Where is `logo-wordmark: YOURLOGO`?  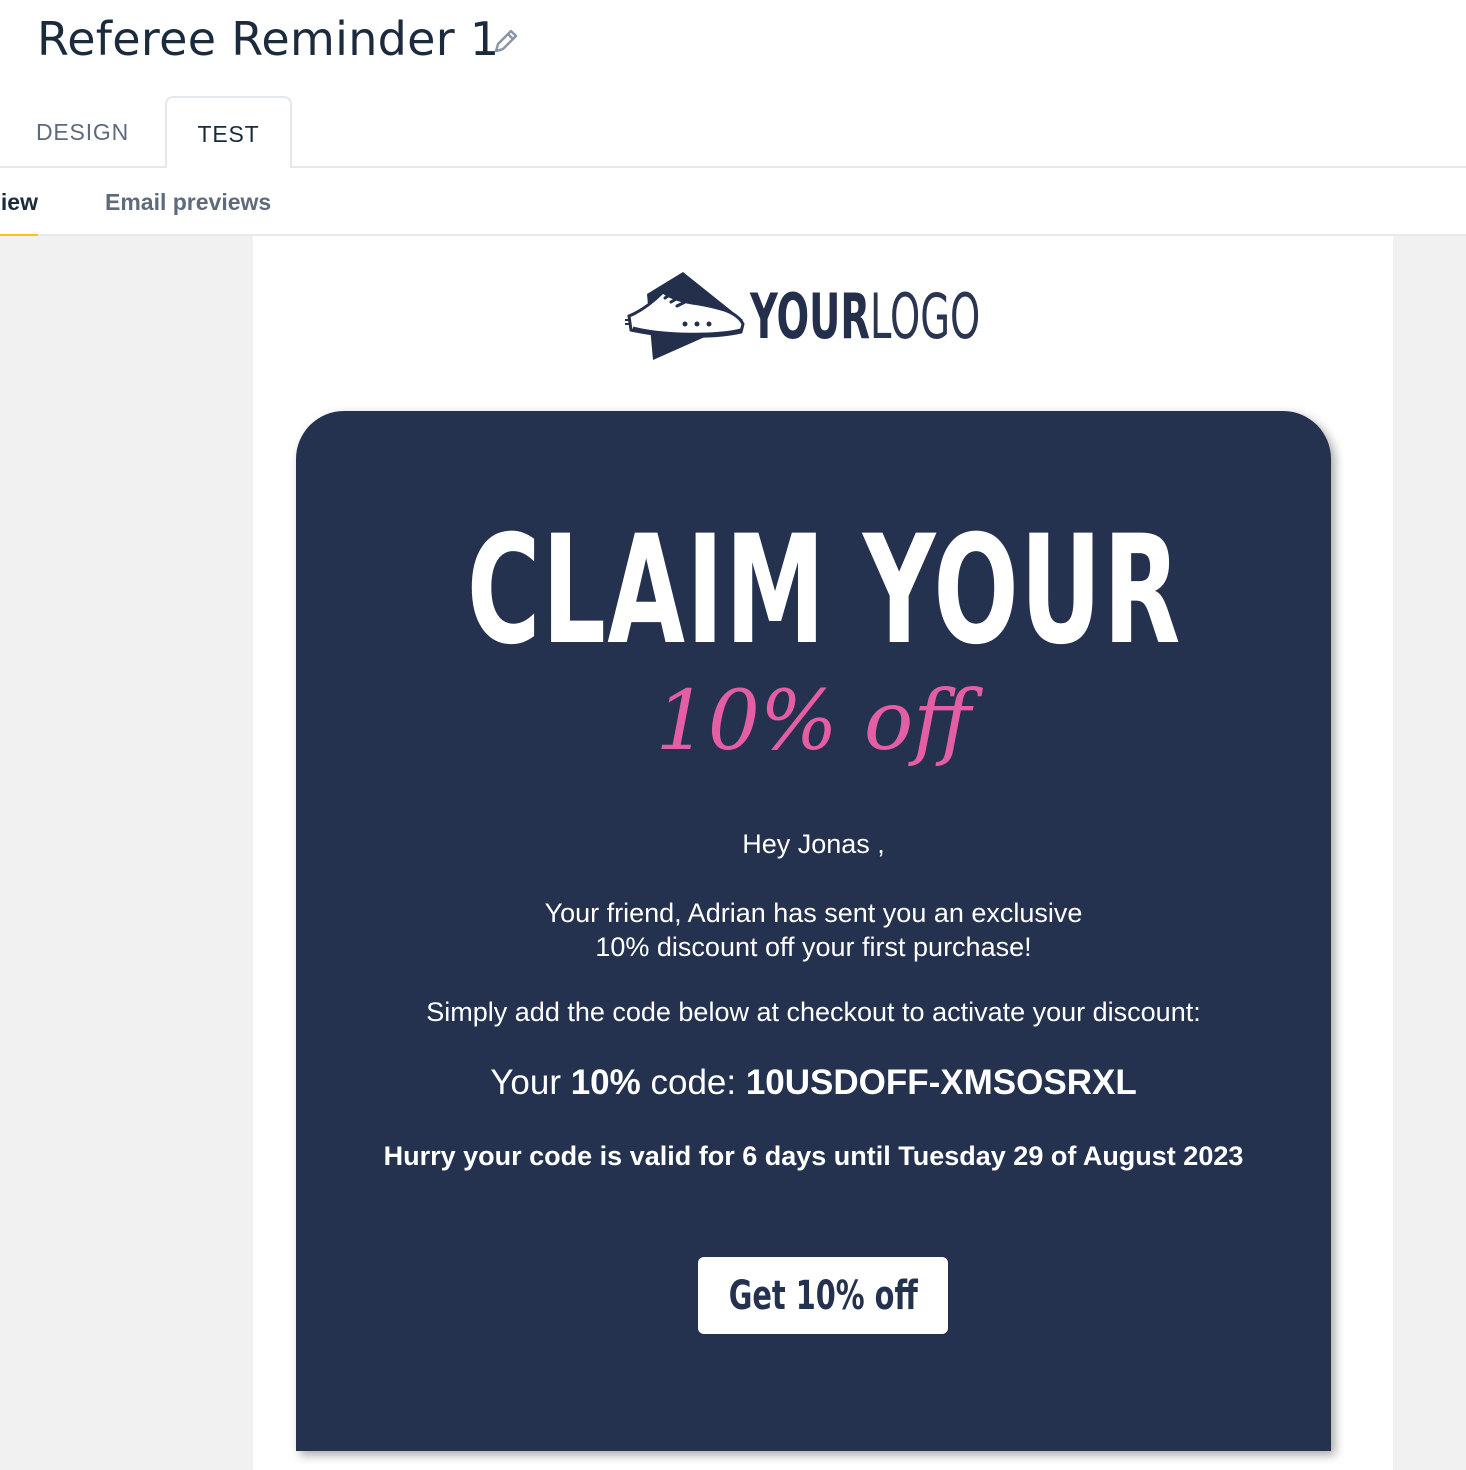 logo-wordmark: YOURLOGO is located at coordinates (865, 317).